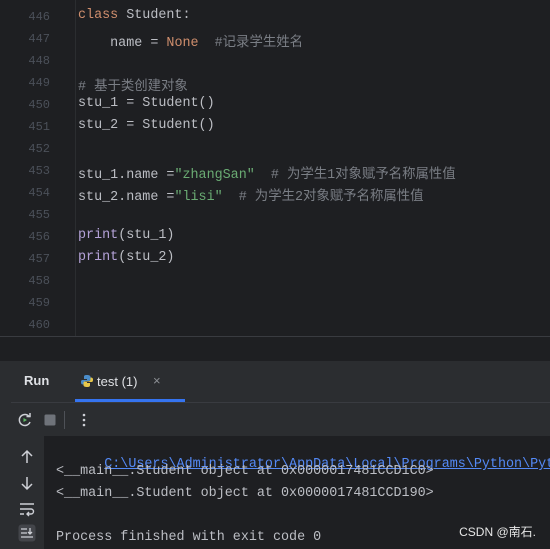 The height and width of the screenshot is (549, 550). I want to click on code-token: stu_1 = Student(), so click(146, 103).